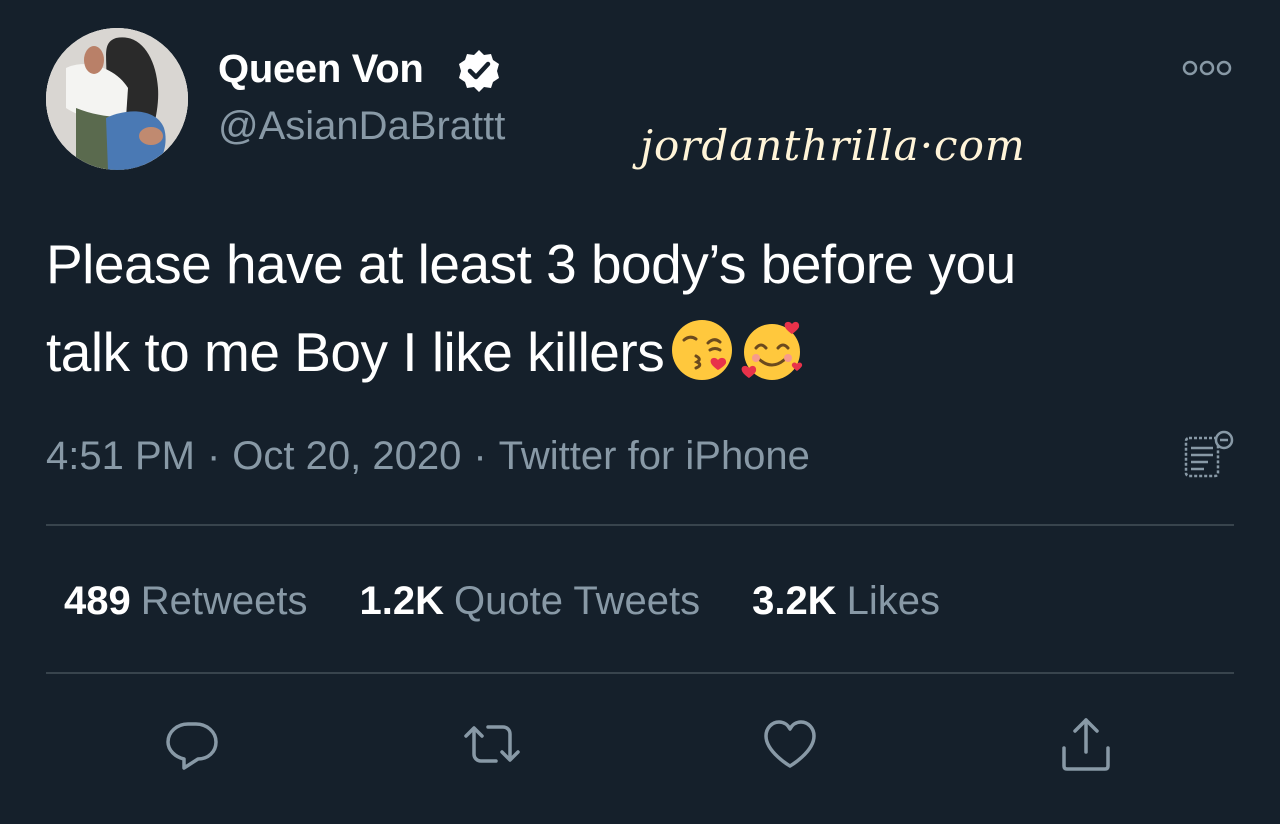 The width and height of the screenshot is (1280, 824). Describe the element at coordinates (833, 145) in the screenshot. I see `watermark: jordanthrilla·com` at that location.